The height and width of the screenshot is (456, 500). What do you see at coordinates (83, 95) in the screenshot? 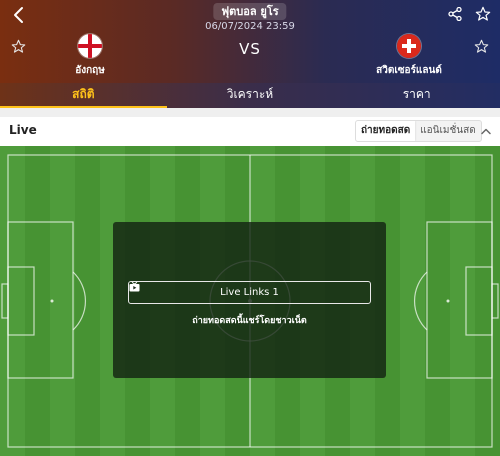
I see `tab-stats: สถิติ` at bounding box center [83, 95].